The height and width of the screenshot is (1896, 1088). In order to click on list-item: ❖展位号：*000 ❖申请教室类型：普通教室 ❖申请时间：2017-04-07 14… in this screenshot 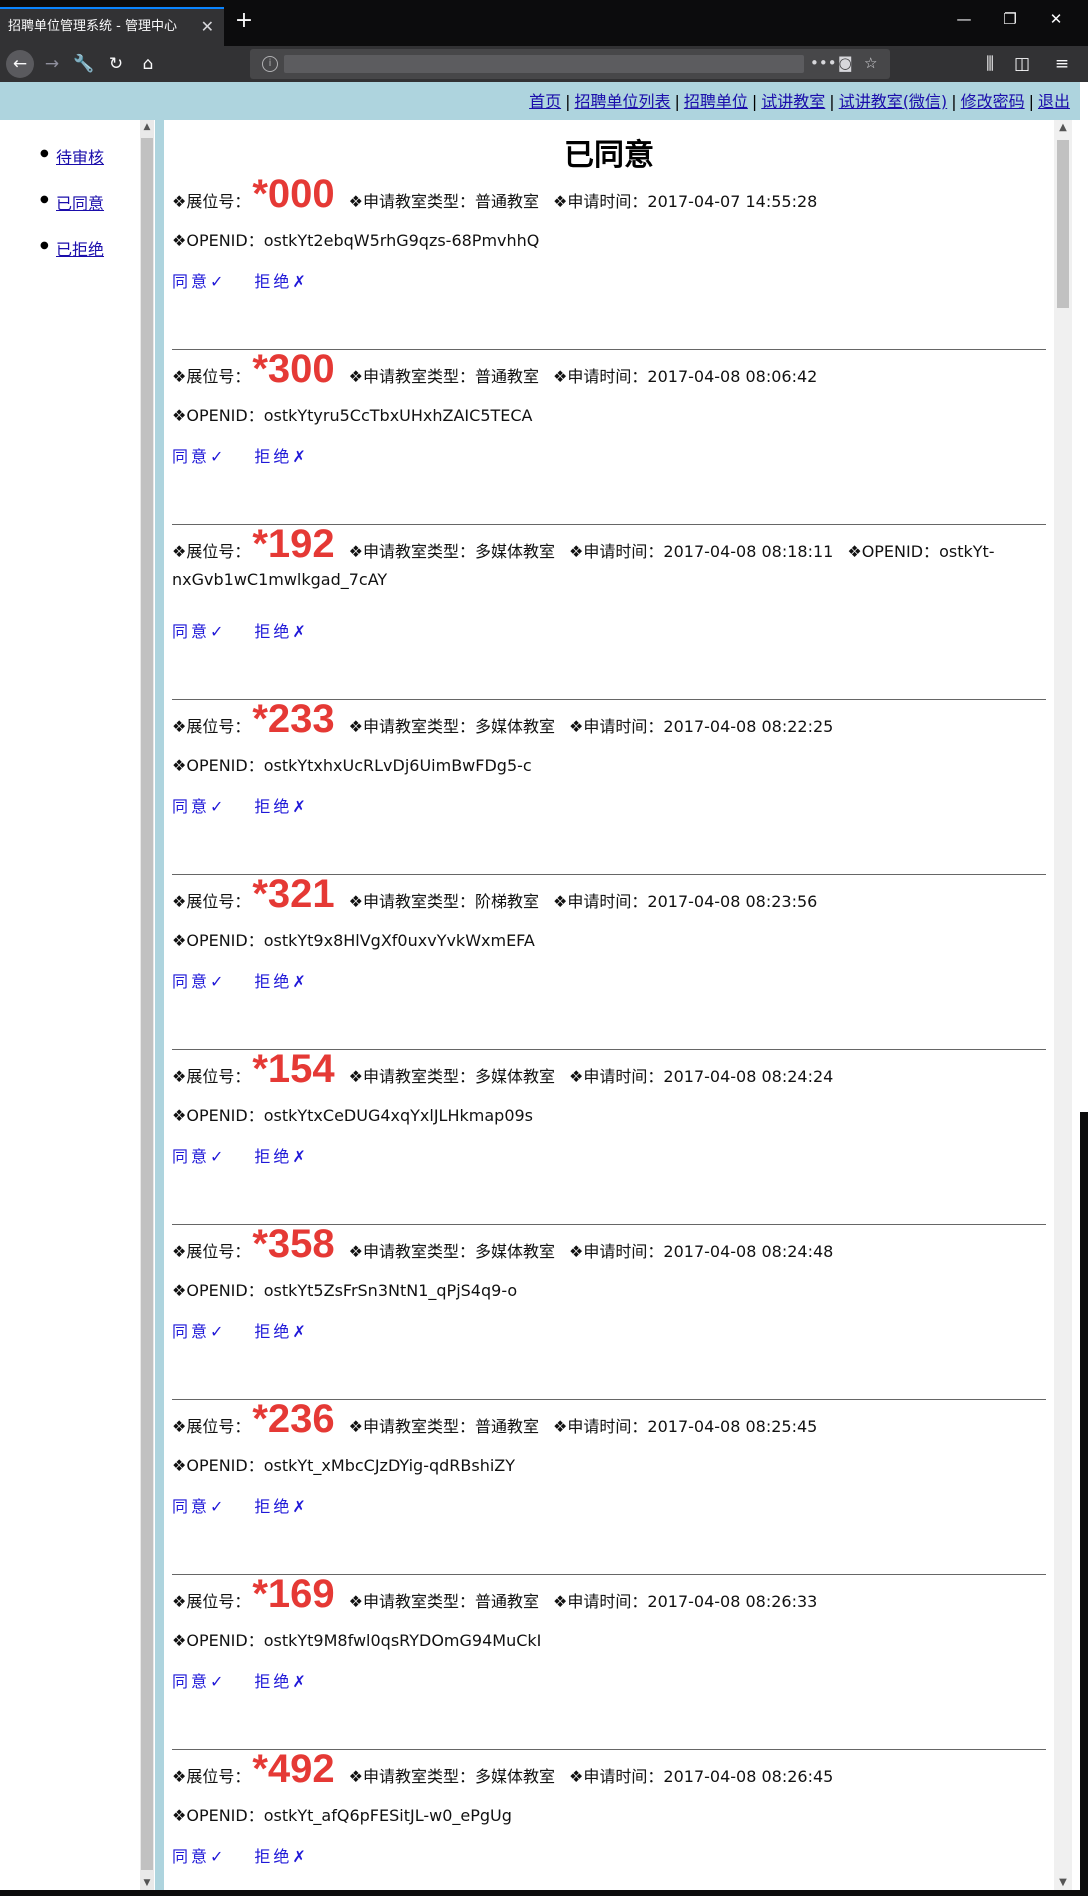, I will do `click(609, 262)`.